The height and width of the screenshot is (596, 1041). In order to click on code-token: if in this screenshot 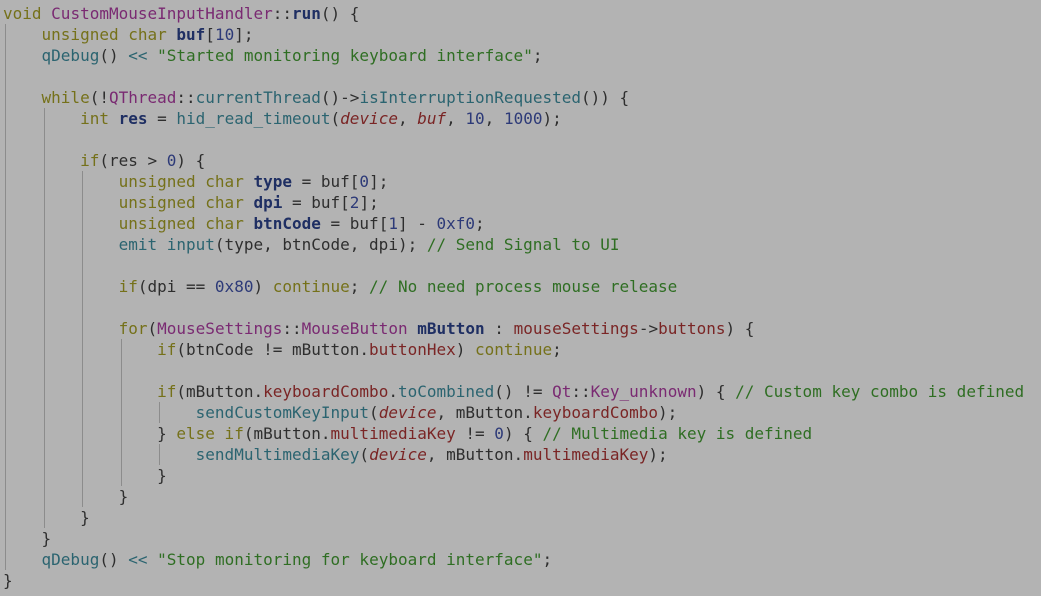, I will do `click(167, 349)`.